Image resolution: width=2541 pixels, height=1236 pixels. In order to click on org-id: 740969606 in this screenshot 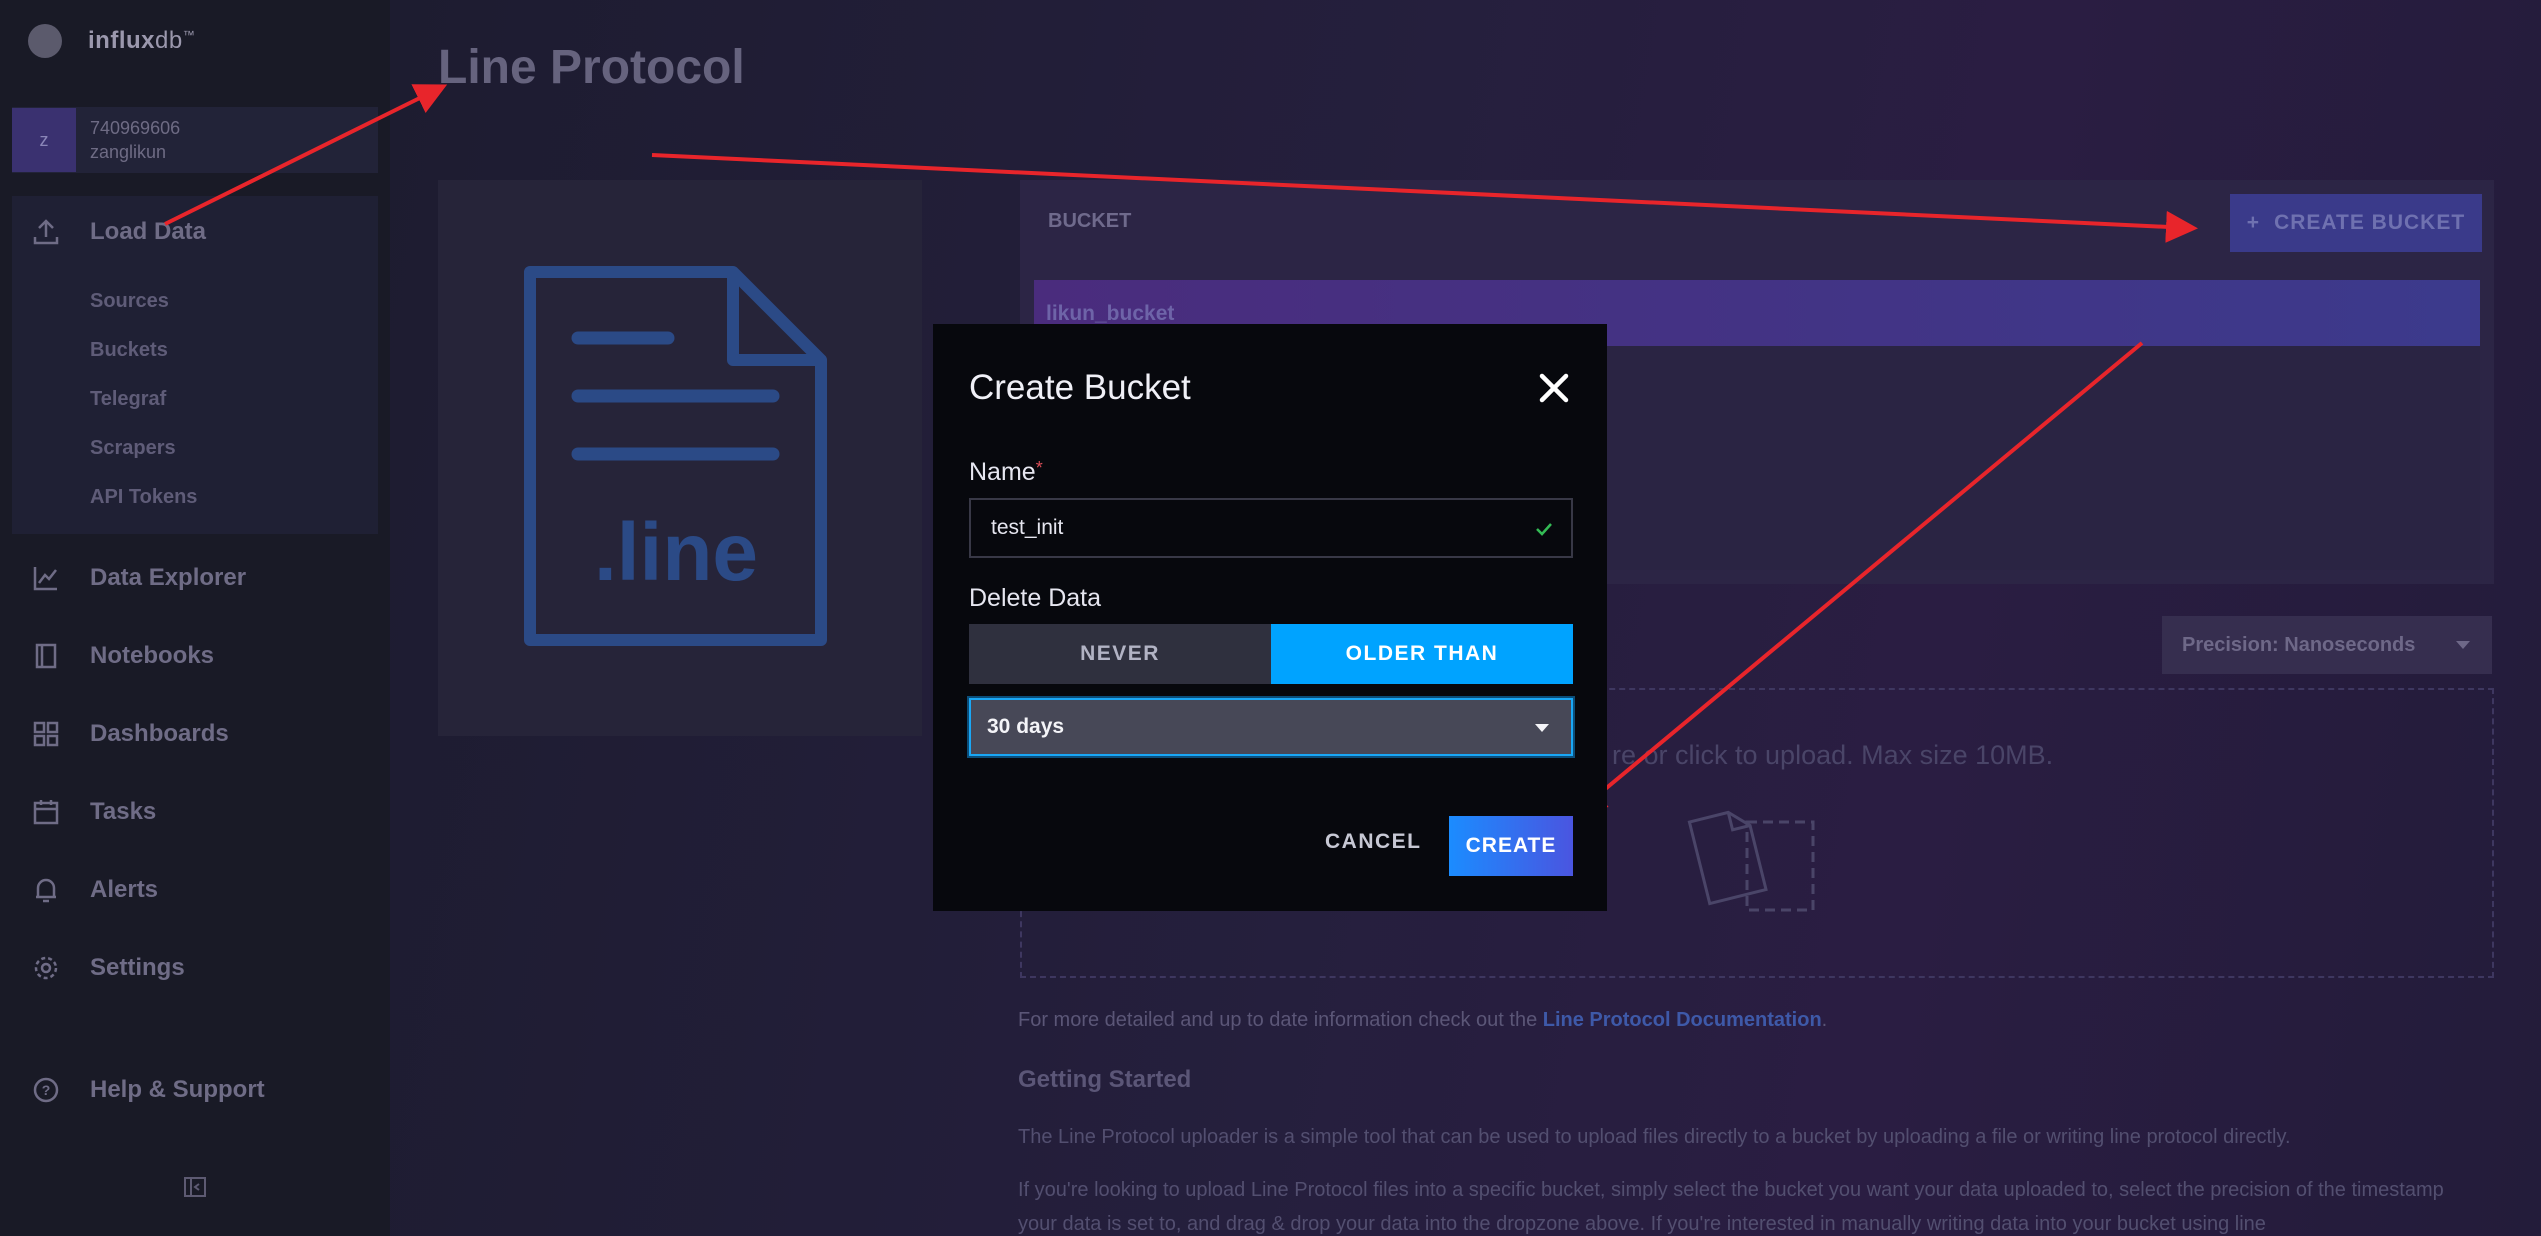, I will do `click(135, 128)`.